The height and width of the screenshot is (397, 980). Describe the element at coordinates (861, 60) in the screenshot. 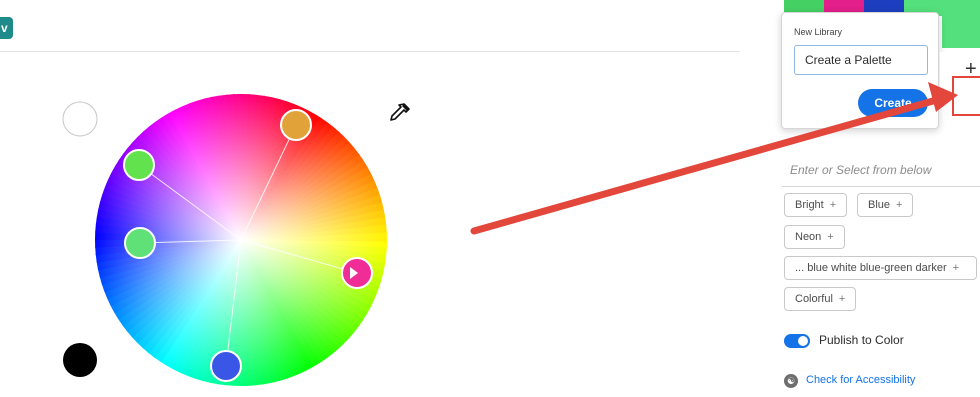

I see `library-name-input` at that location.